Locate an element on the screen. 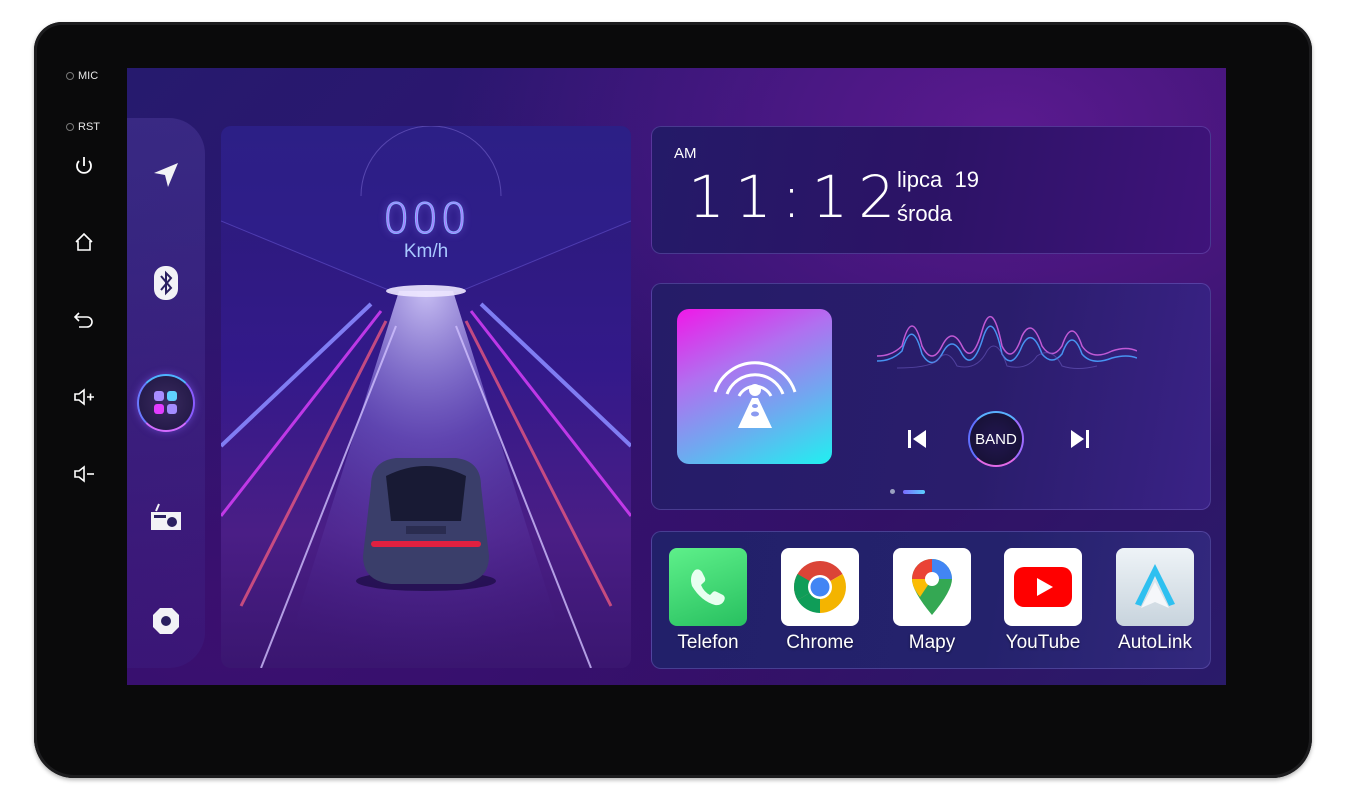  app-chrome: Chrome is located at coordinates (820, 601).